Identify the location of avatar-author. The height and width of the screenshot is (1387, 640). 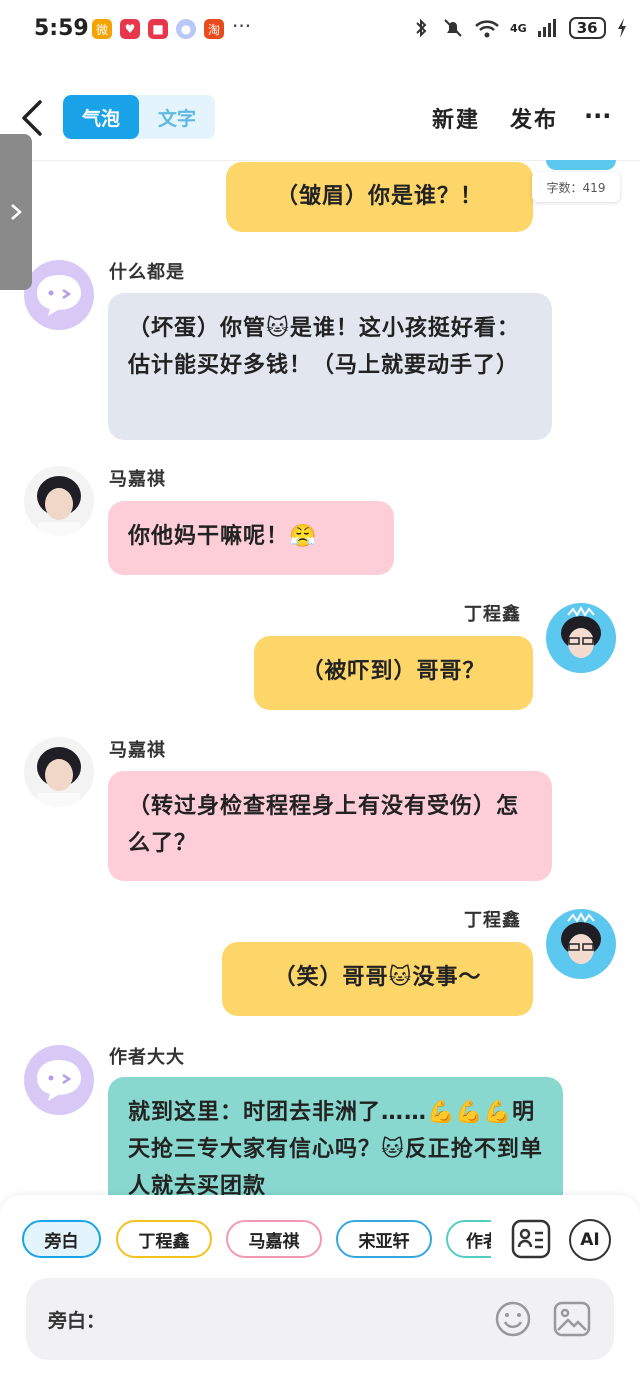
(59, 1080).